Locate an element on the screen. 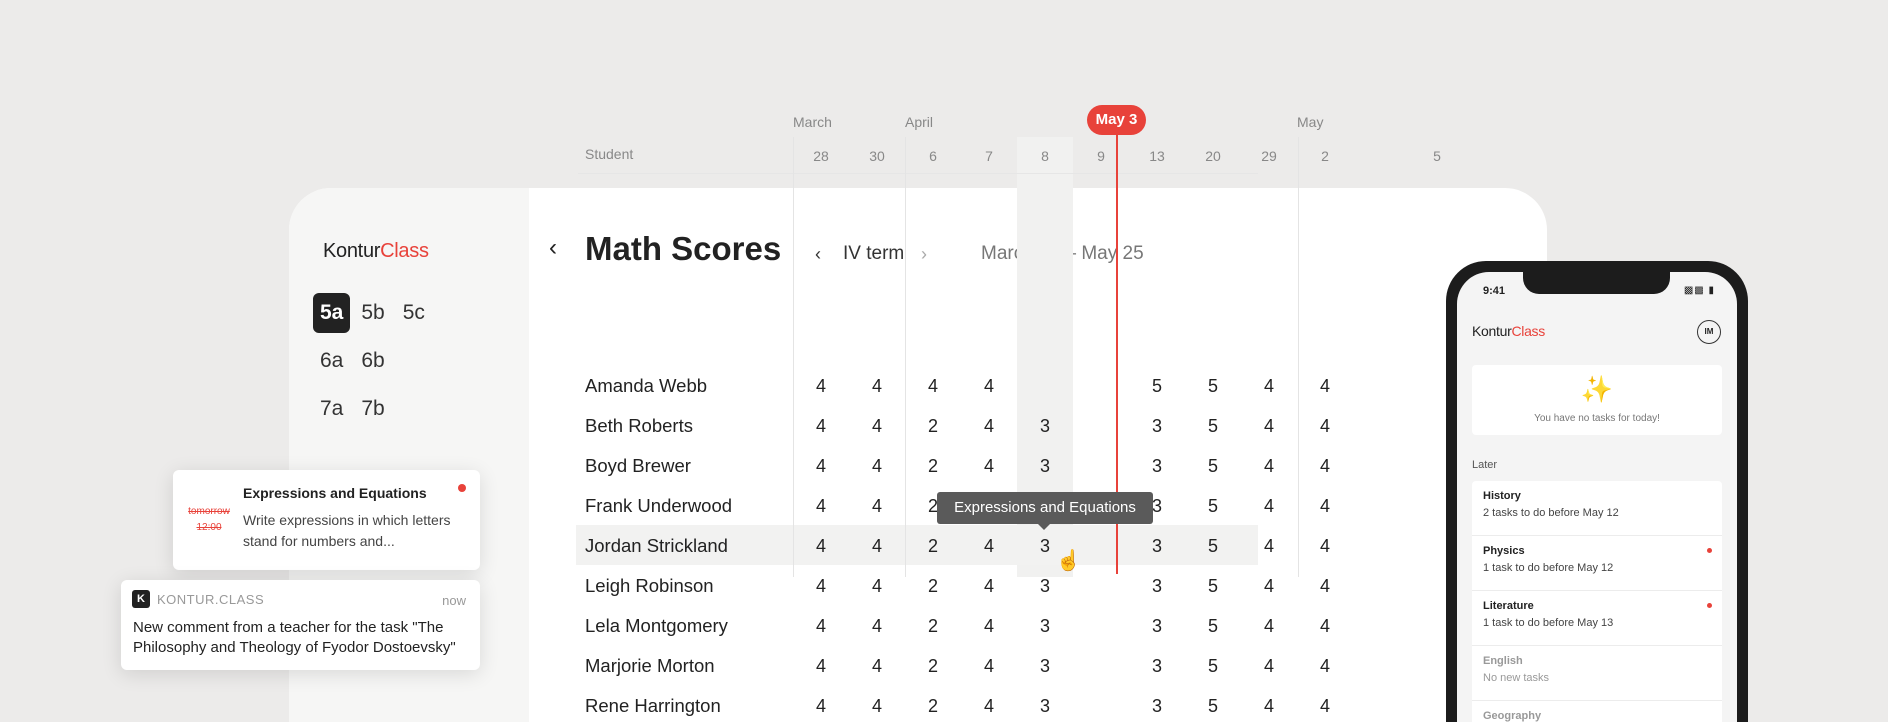 Image resolution: width=1888 pixels, height=722 pixels. date-column-header: 8 is located at coordinates (1045, 156).